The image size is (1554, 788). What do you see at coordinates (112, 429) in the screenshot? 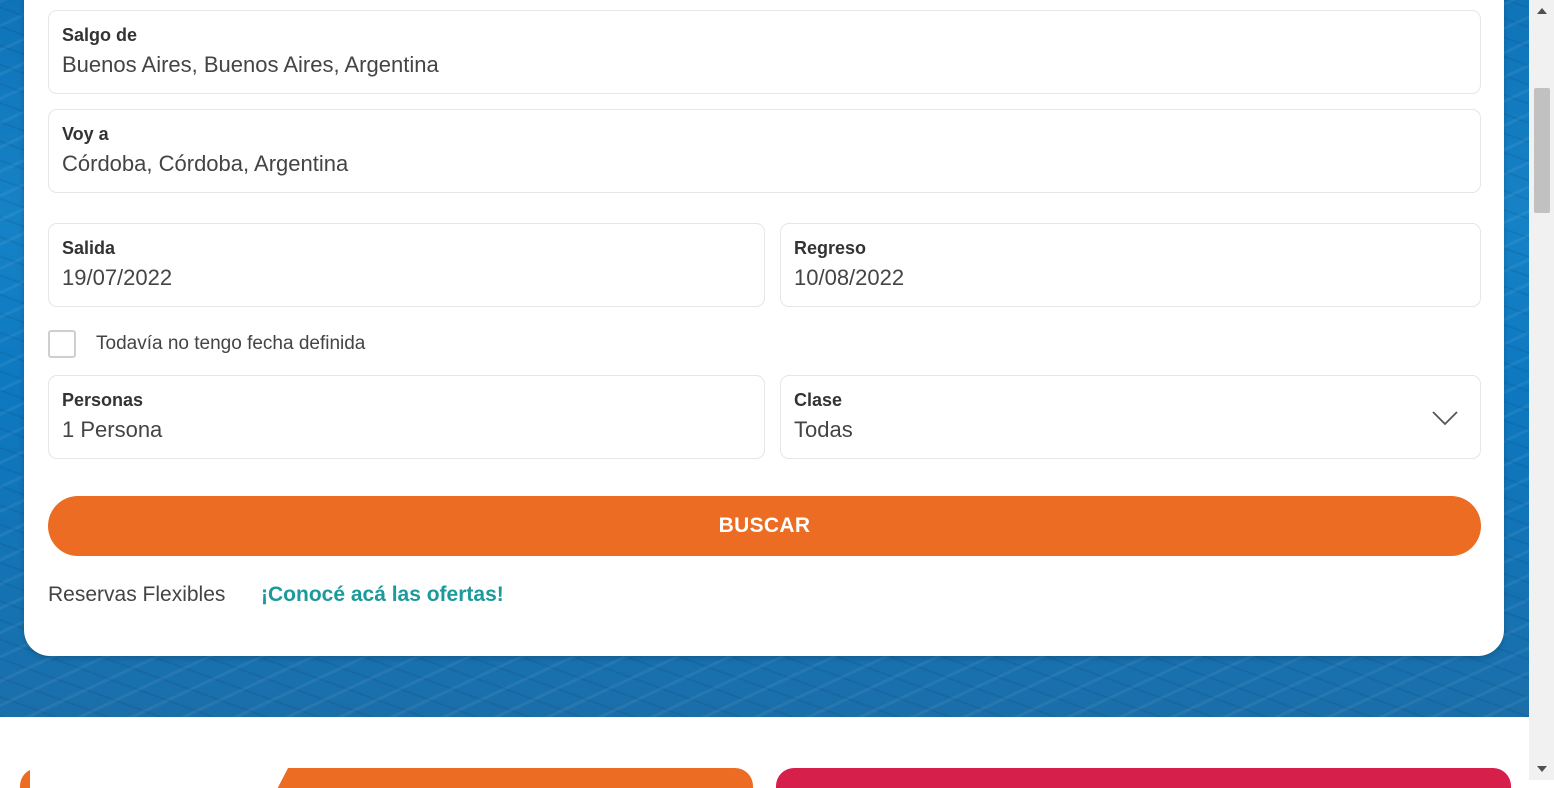
I see `passengers-value: 1 Persona` at bounding box center [112, 429].